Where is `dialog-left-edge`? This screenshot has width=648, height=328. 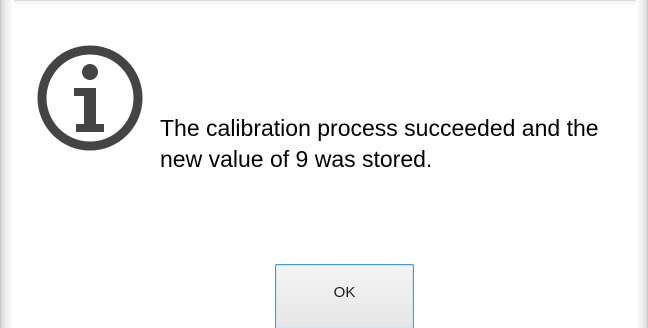
dialog-left-edge is located at coordinates (7, 164).